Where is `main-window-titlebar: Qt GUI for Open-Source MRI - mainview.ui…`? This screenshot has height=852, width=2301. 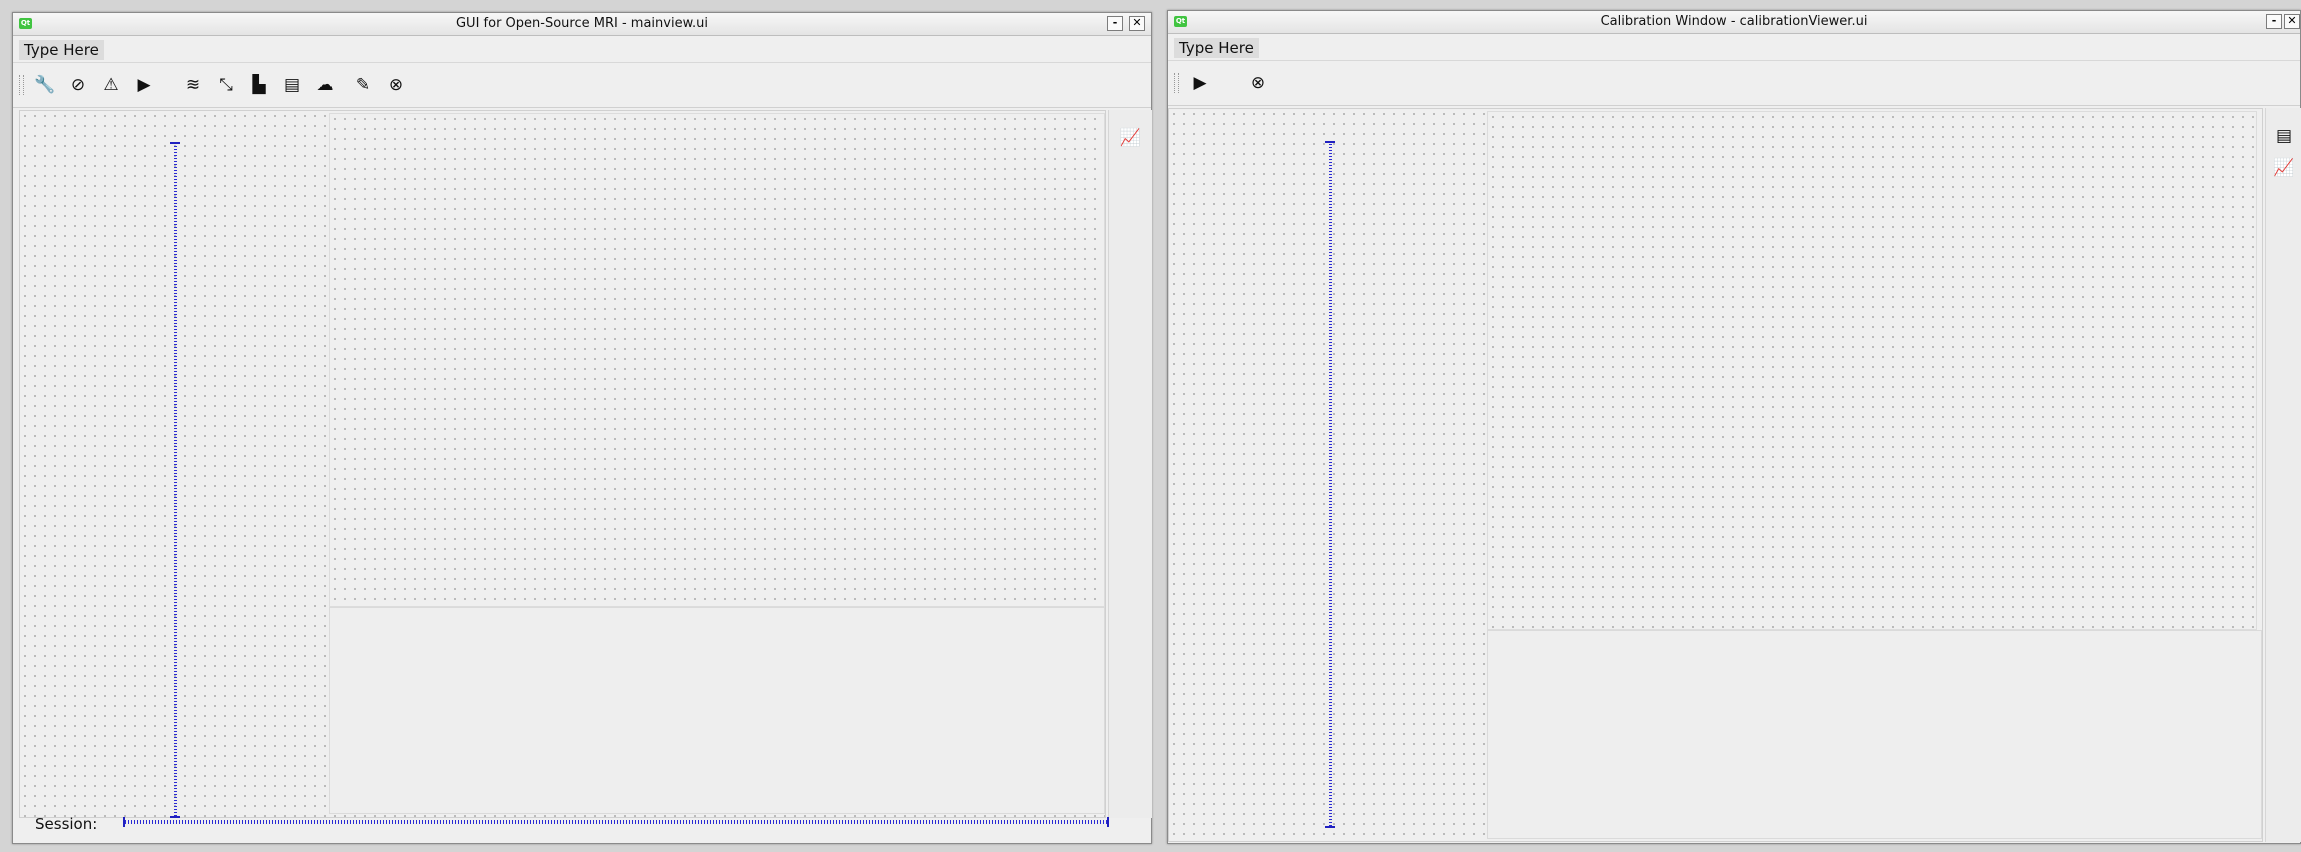
main-window-titlebar: Qt GUI for Open-Source MRI - mainview.ui… is located at coordinates (582, 24).